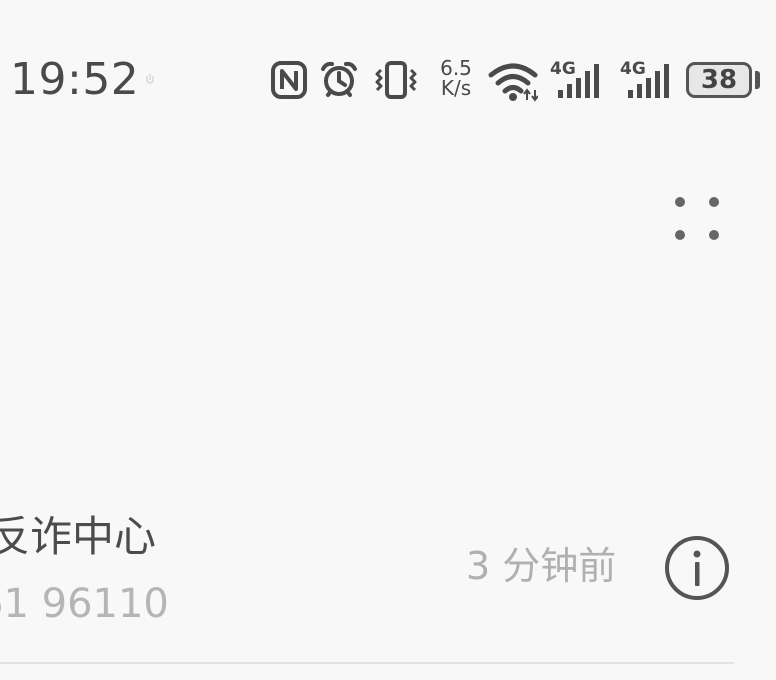  I want to click on contact-number: 61 96110, so click(84, 604).